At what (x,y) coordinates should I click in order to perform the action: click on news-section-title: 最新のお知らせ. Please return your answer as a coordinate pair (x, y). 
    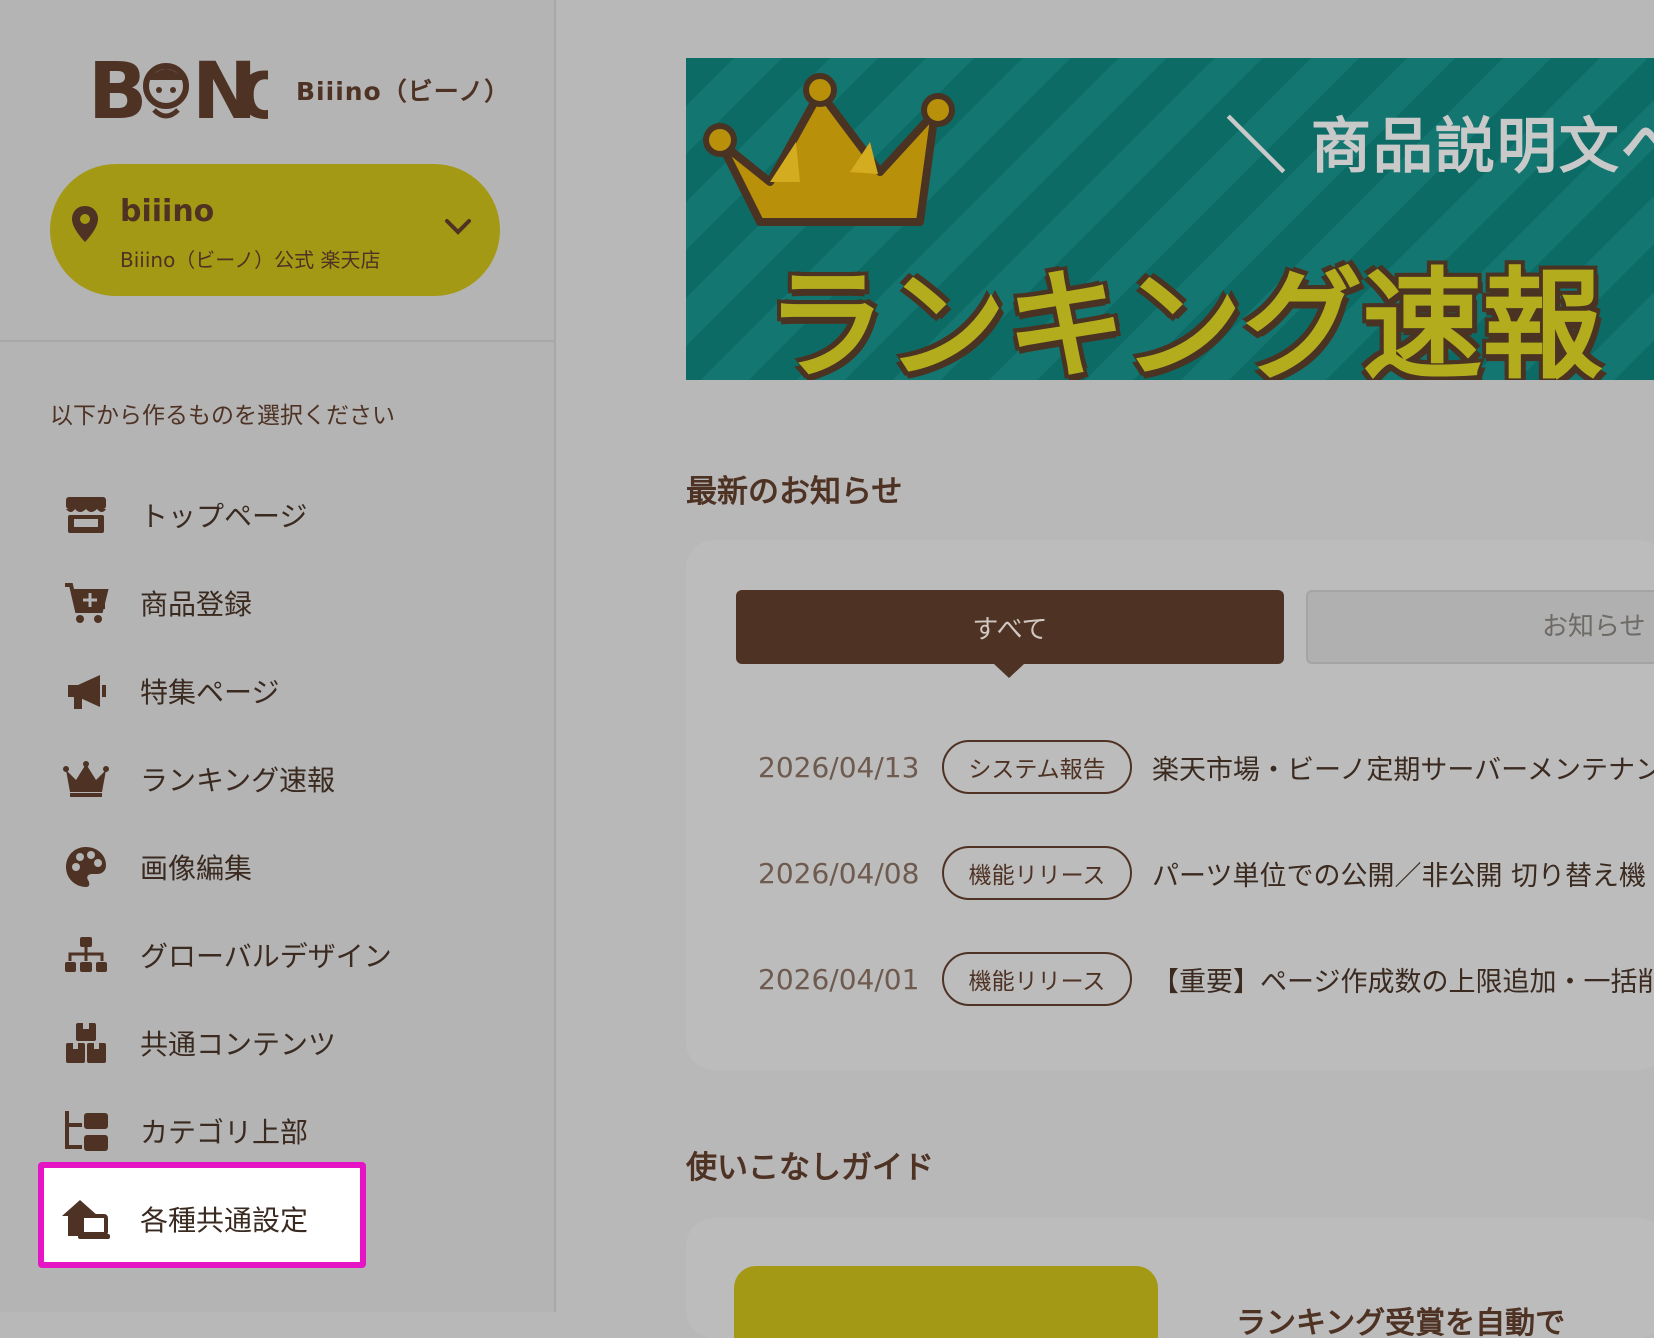
    Looking at the image, I should click on (794, 492).